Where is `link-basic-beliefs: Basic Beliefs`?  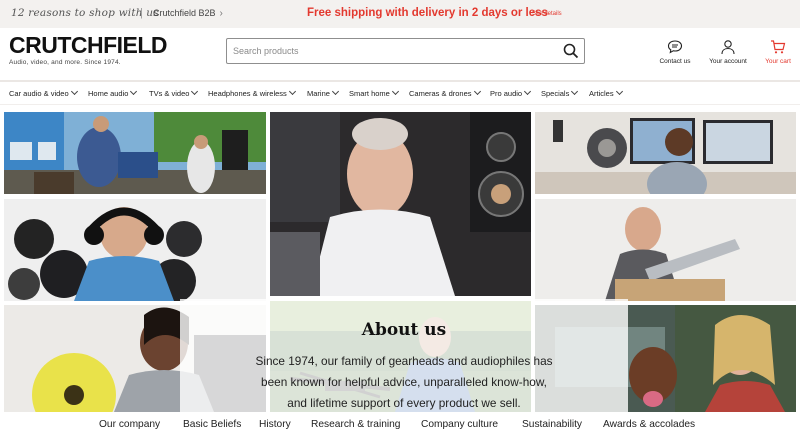 link-basic-beliefs: Basic Beliefs is located at coordinates (212, 424).